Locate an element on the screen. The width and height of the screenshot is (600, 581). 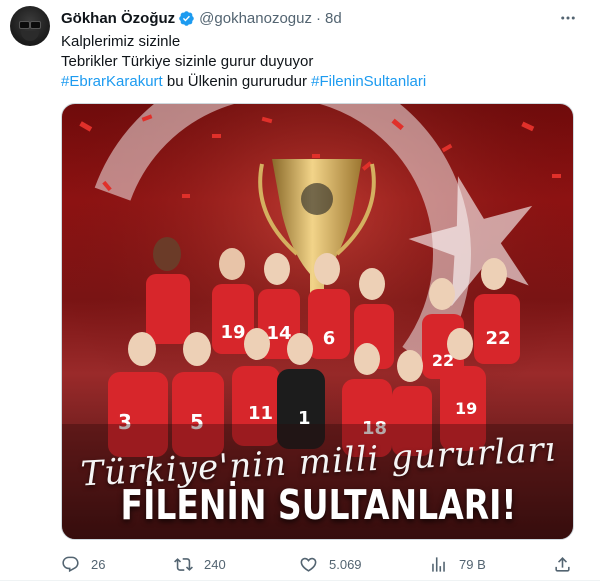
reply-button: 26 is located at coordinates (83, 564).